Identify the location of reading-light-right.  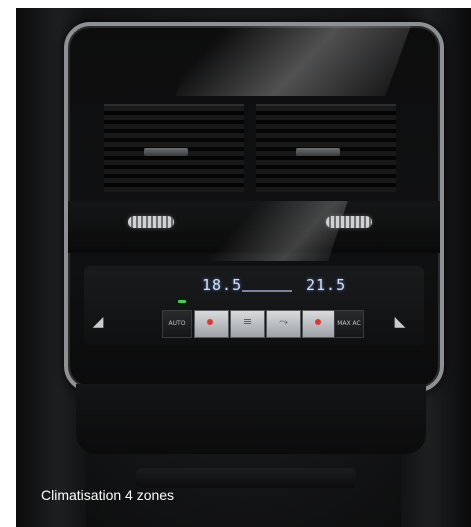
(349, 222).